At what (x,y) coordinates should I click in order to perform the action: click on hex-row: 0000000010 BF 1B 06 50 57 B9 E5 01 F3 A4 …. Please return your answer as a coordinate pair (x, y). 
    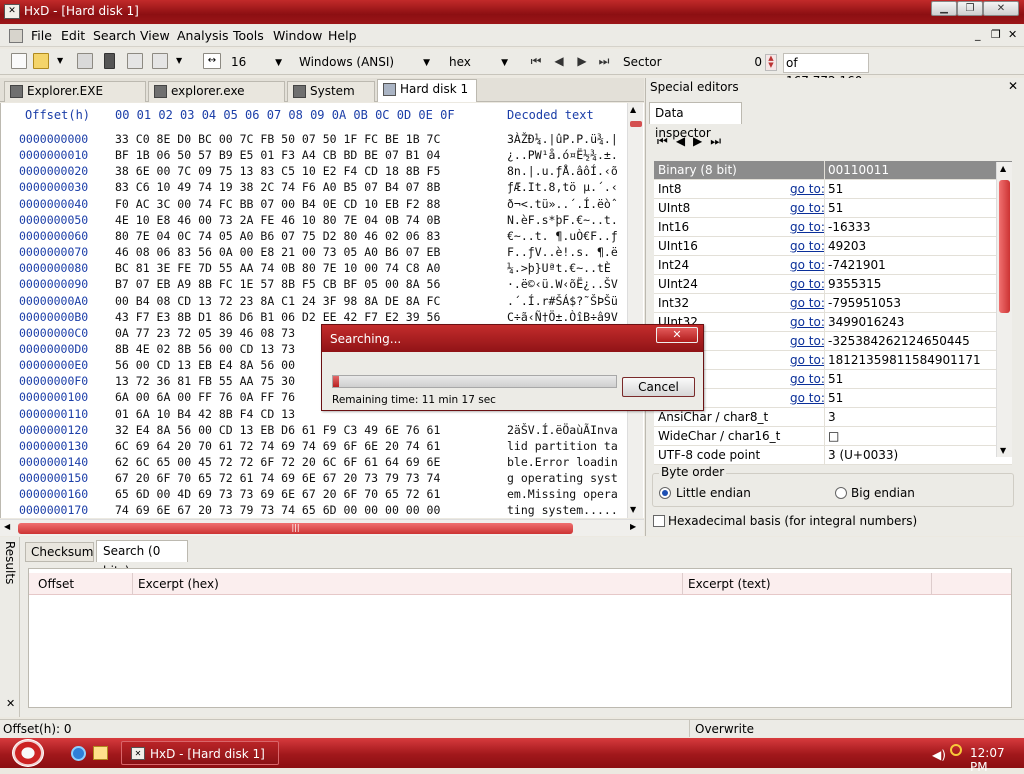
    Looking at the image, I should click on (314, 156).